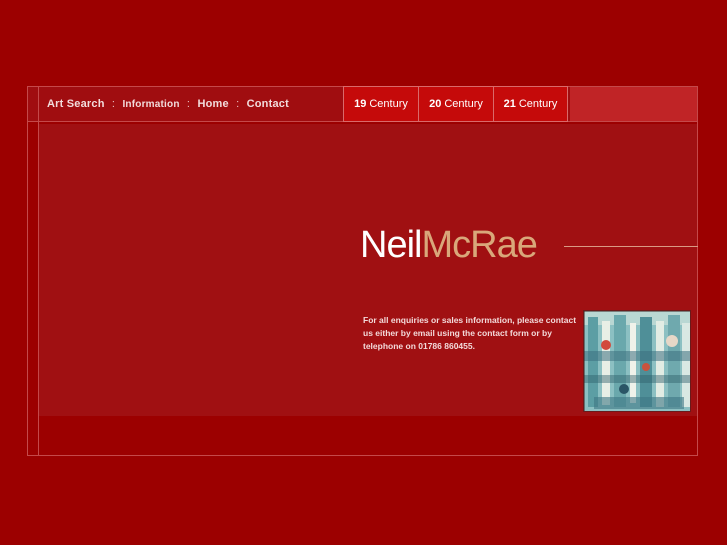  What do you see at coordinates (509, 104) in the screenshot?
I see `tab-number: 21` at bounding box center [509, 104].